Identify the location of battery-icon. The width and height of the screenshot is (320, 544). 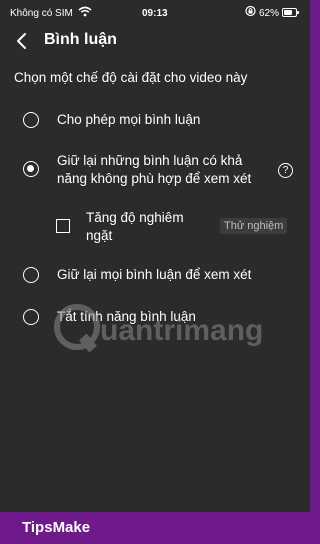
(290, 12).